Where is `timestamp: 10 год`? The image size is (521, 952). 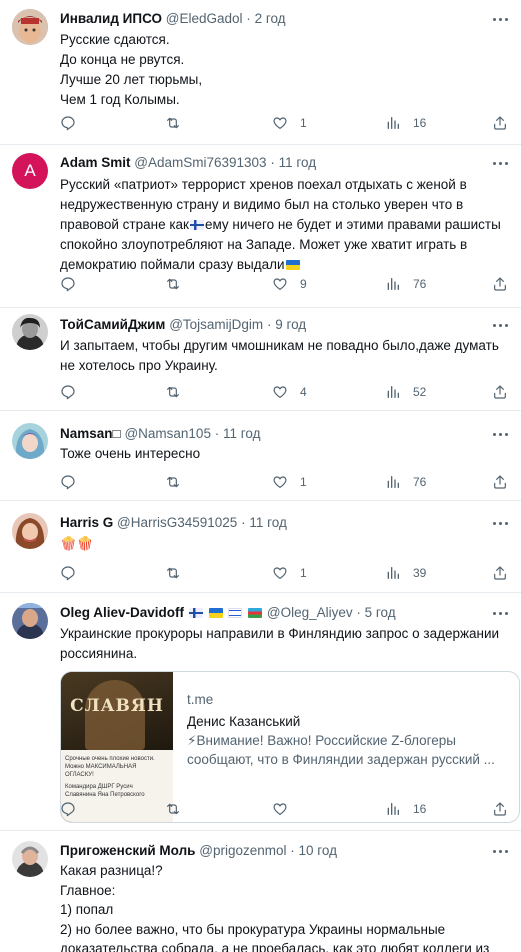 timestamp: 10 год is located at coordinates (318, 850).